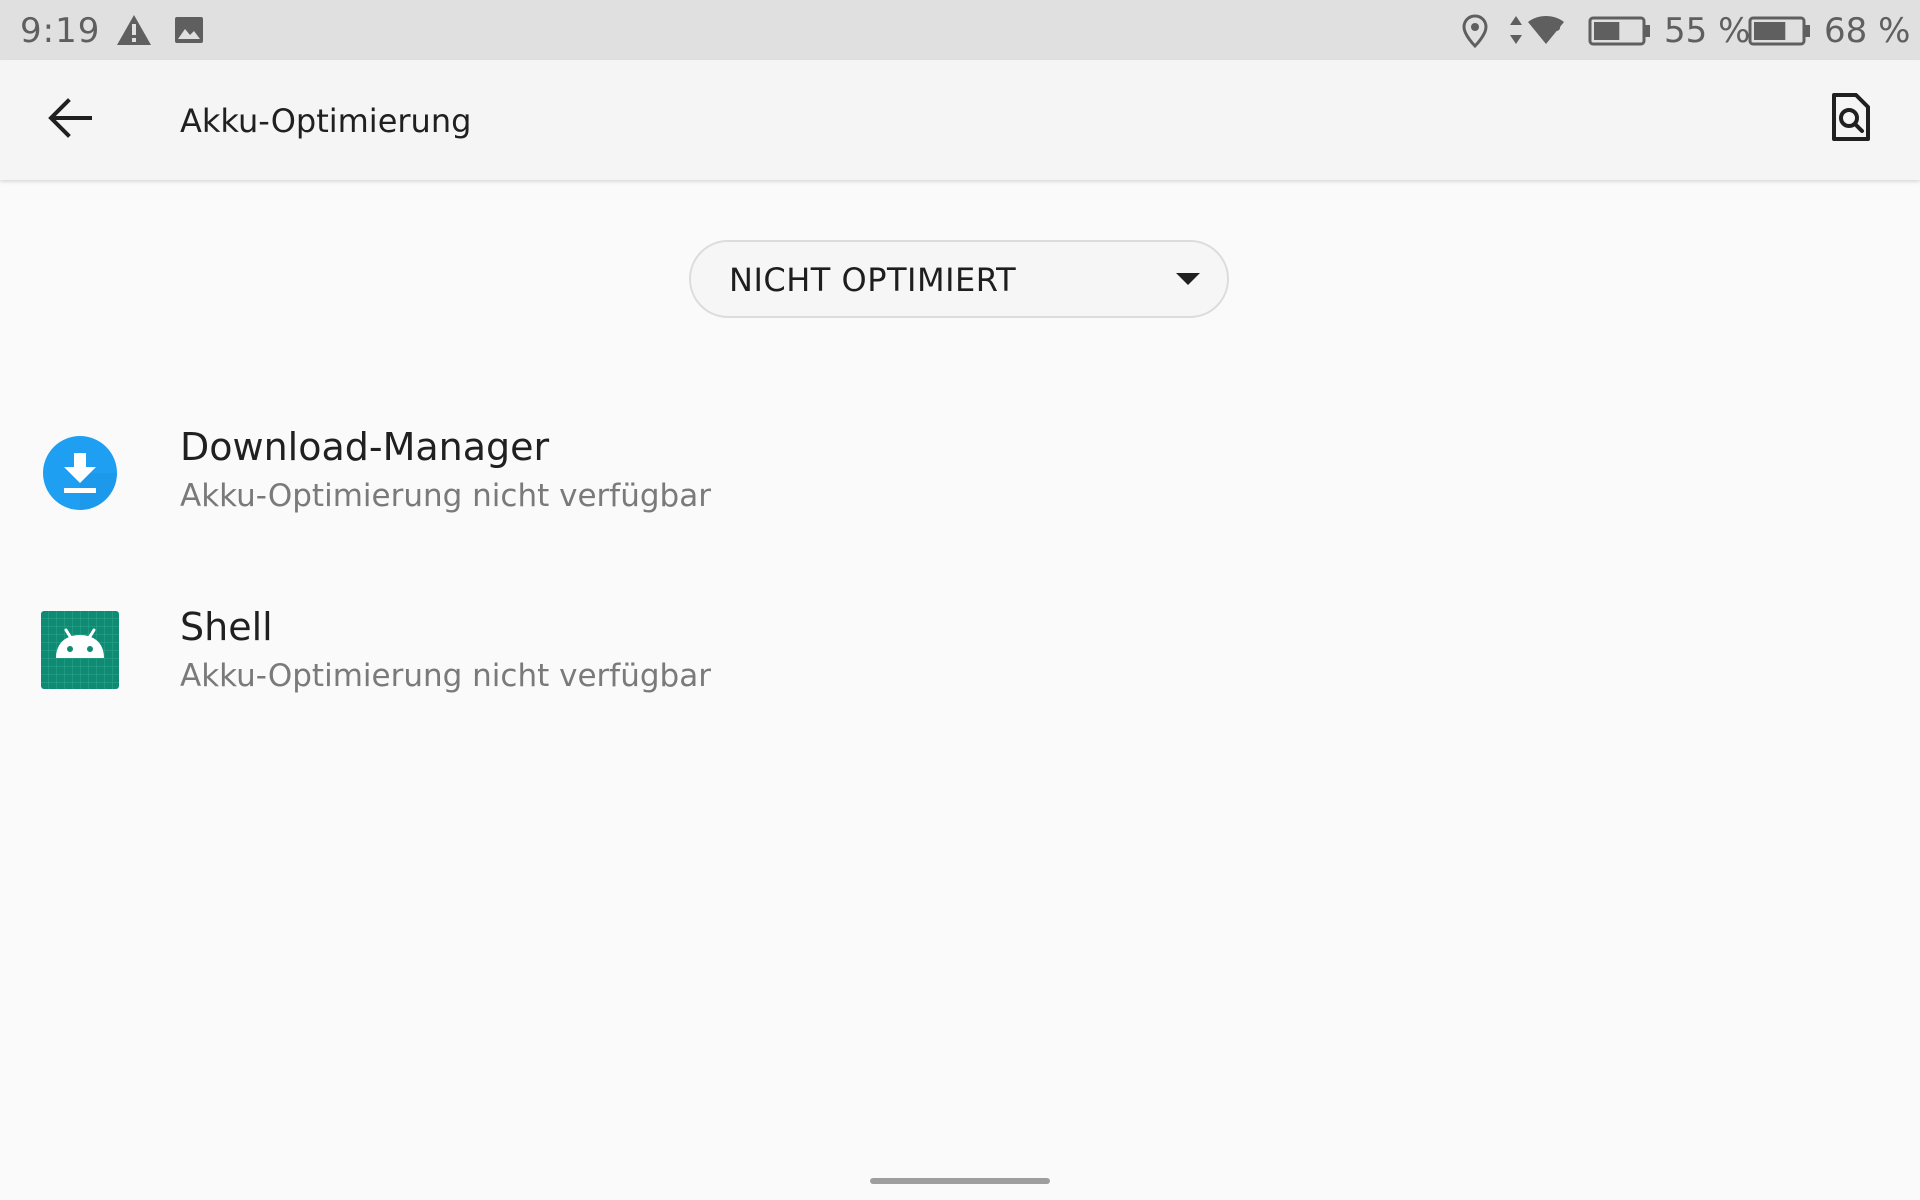 Image resolution: width=1920 pixels, height=1200 pixels. What do you see at coordinates (189, 32) in the screenshot?
I see `image-icon` at bounding box center [189, 32].